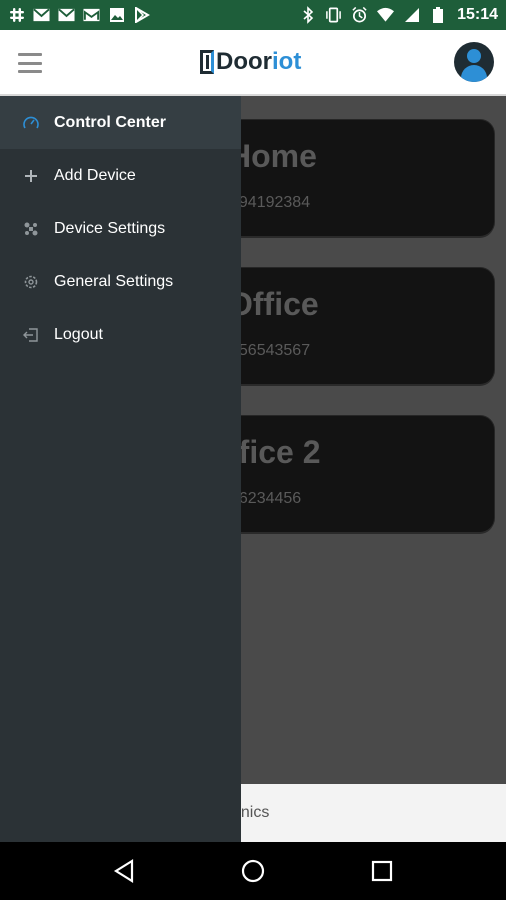 This screenshot has height=900, width=506. I want to click on speedometer-icon, so click(31, 123).